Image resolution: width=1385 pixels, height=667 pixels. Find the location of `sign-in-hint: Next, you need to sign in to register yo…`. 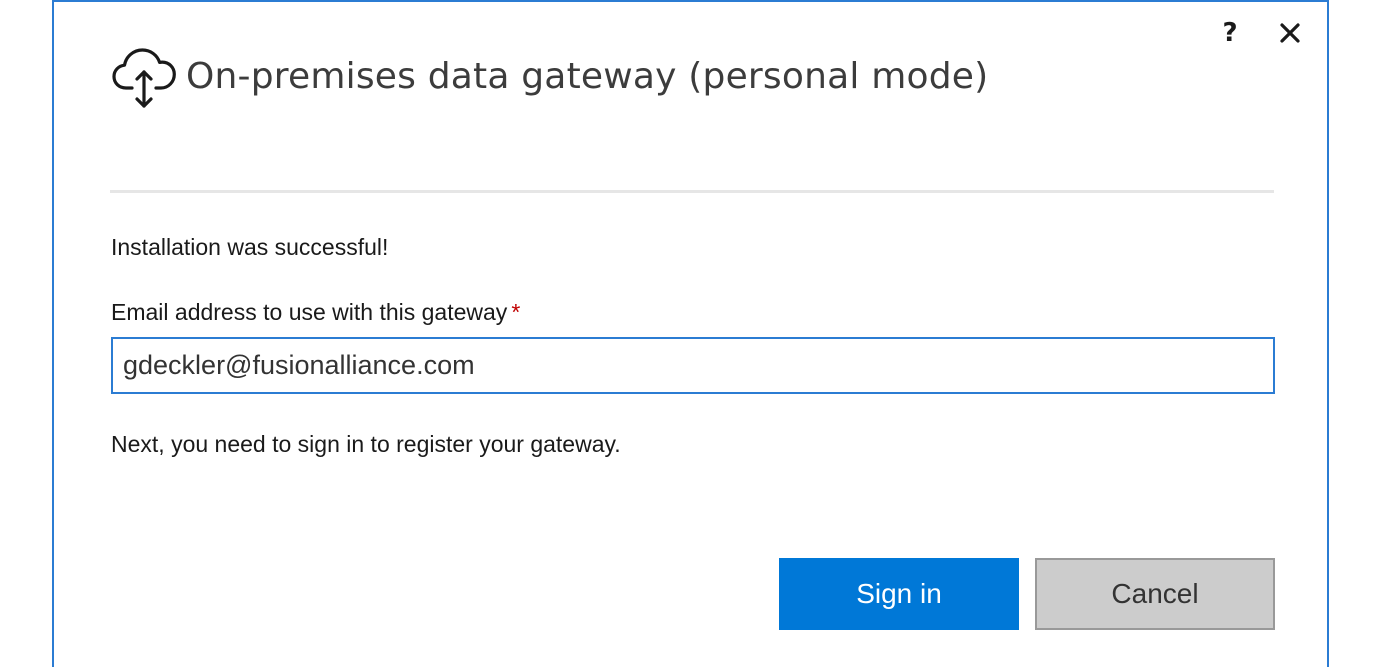

sign-in-hint: Next, you need to sign in to register yo… is located at coordinates (366, 444).